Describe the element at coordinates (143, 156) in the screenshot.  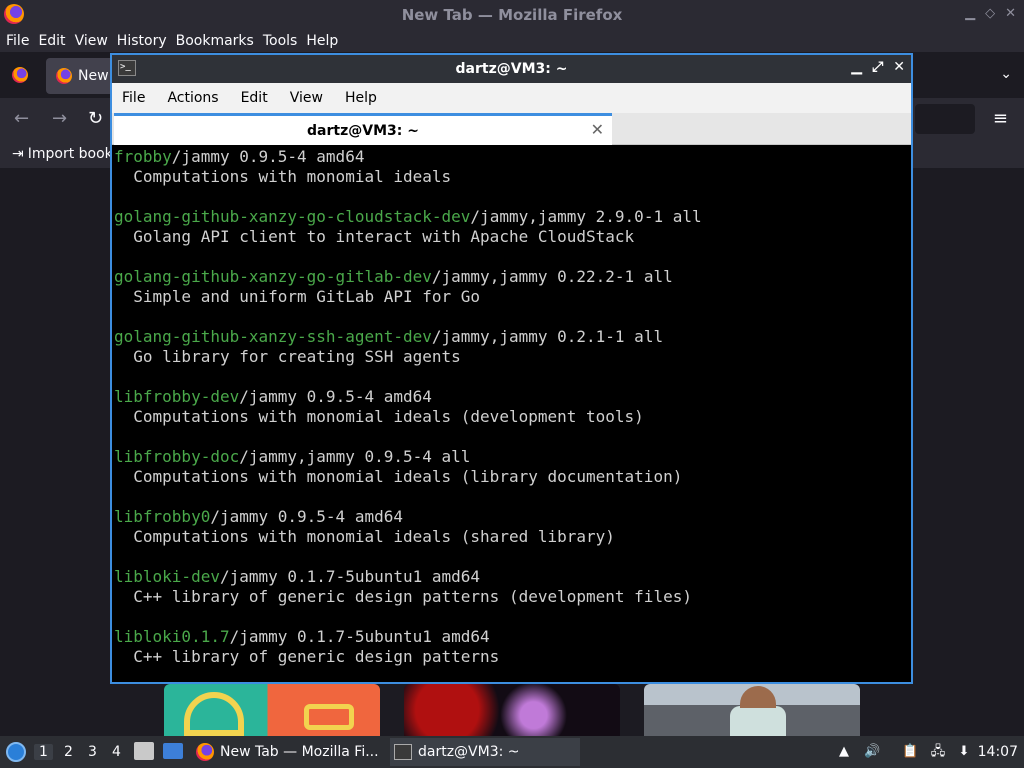
I see `package-name: frobby` at that location.